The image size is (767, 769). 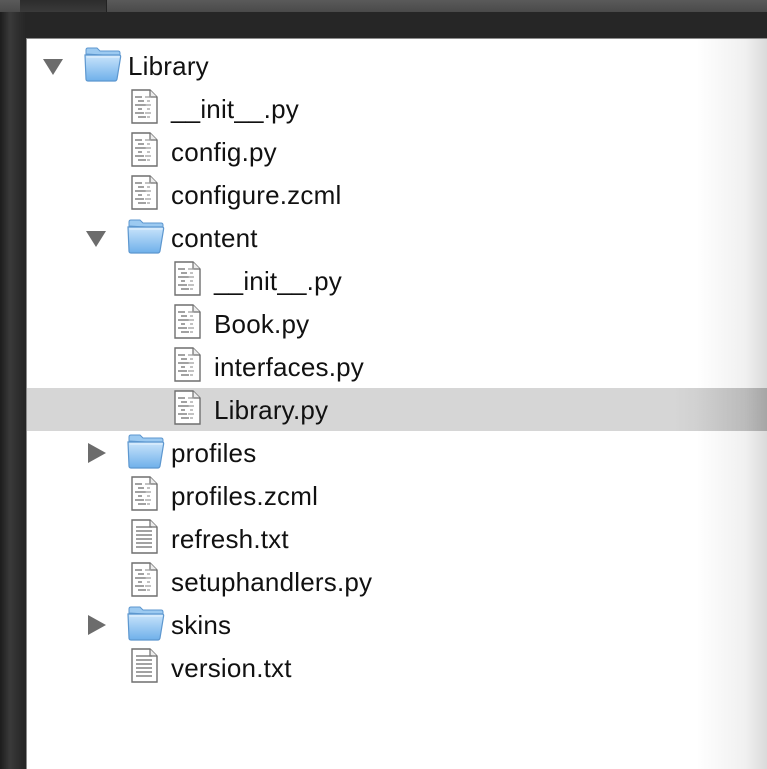 What do you see at coordinates (272, 582) in the screenshot?
I see `tree-item-label: setuphandlers.py` at bounding box center [272, 582].